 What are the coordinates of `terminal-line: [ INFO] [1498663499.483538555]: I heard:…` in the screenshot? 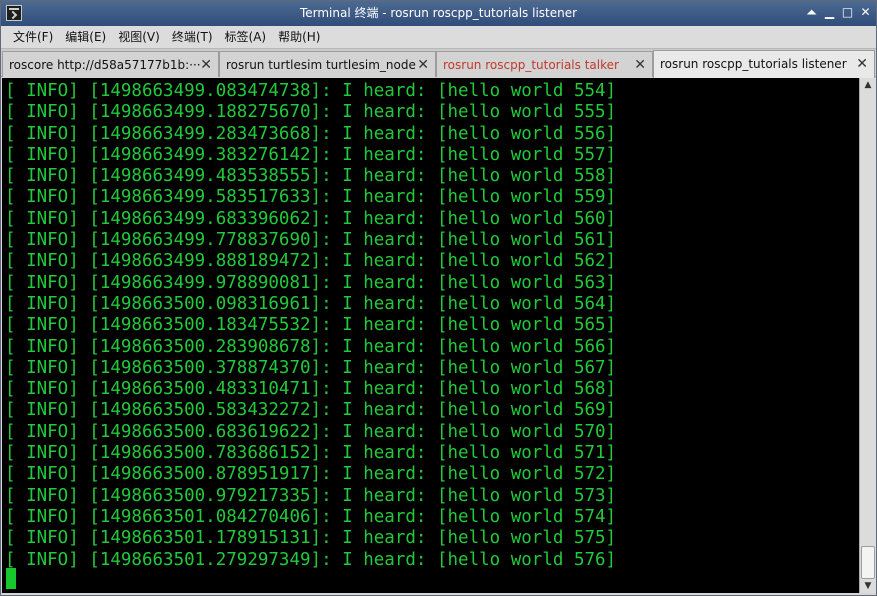 It's located at (311, 176).